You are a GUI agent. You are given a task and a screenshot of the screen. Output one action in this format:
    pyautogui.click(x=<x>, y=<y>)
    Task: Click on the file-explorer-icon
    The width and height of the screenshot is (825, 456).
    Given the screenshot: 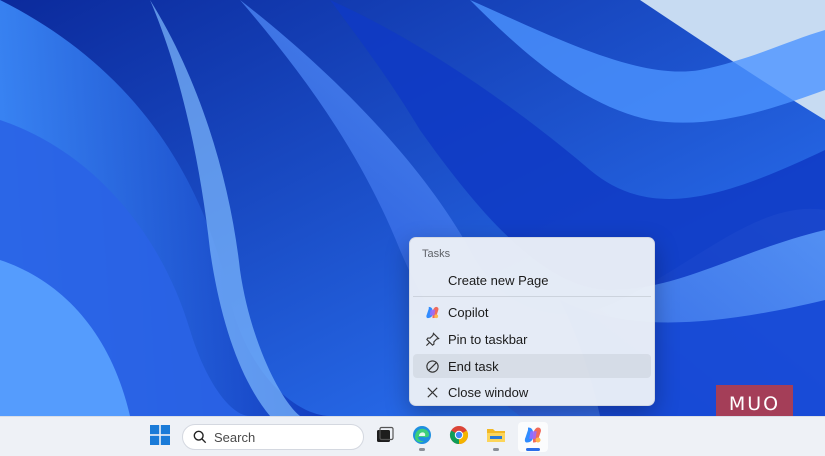 What is the action you would take?
    pyautogui.click(x=496, y=437)
    